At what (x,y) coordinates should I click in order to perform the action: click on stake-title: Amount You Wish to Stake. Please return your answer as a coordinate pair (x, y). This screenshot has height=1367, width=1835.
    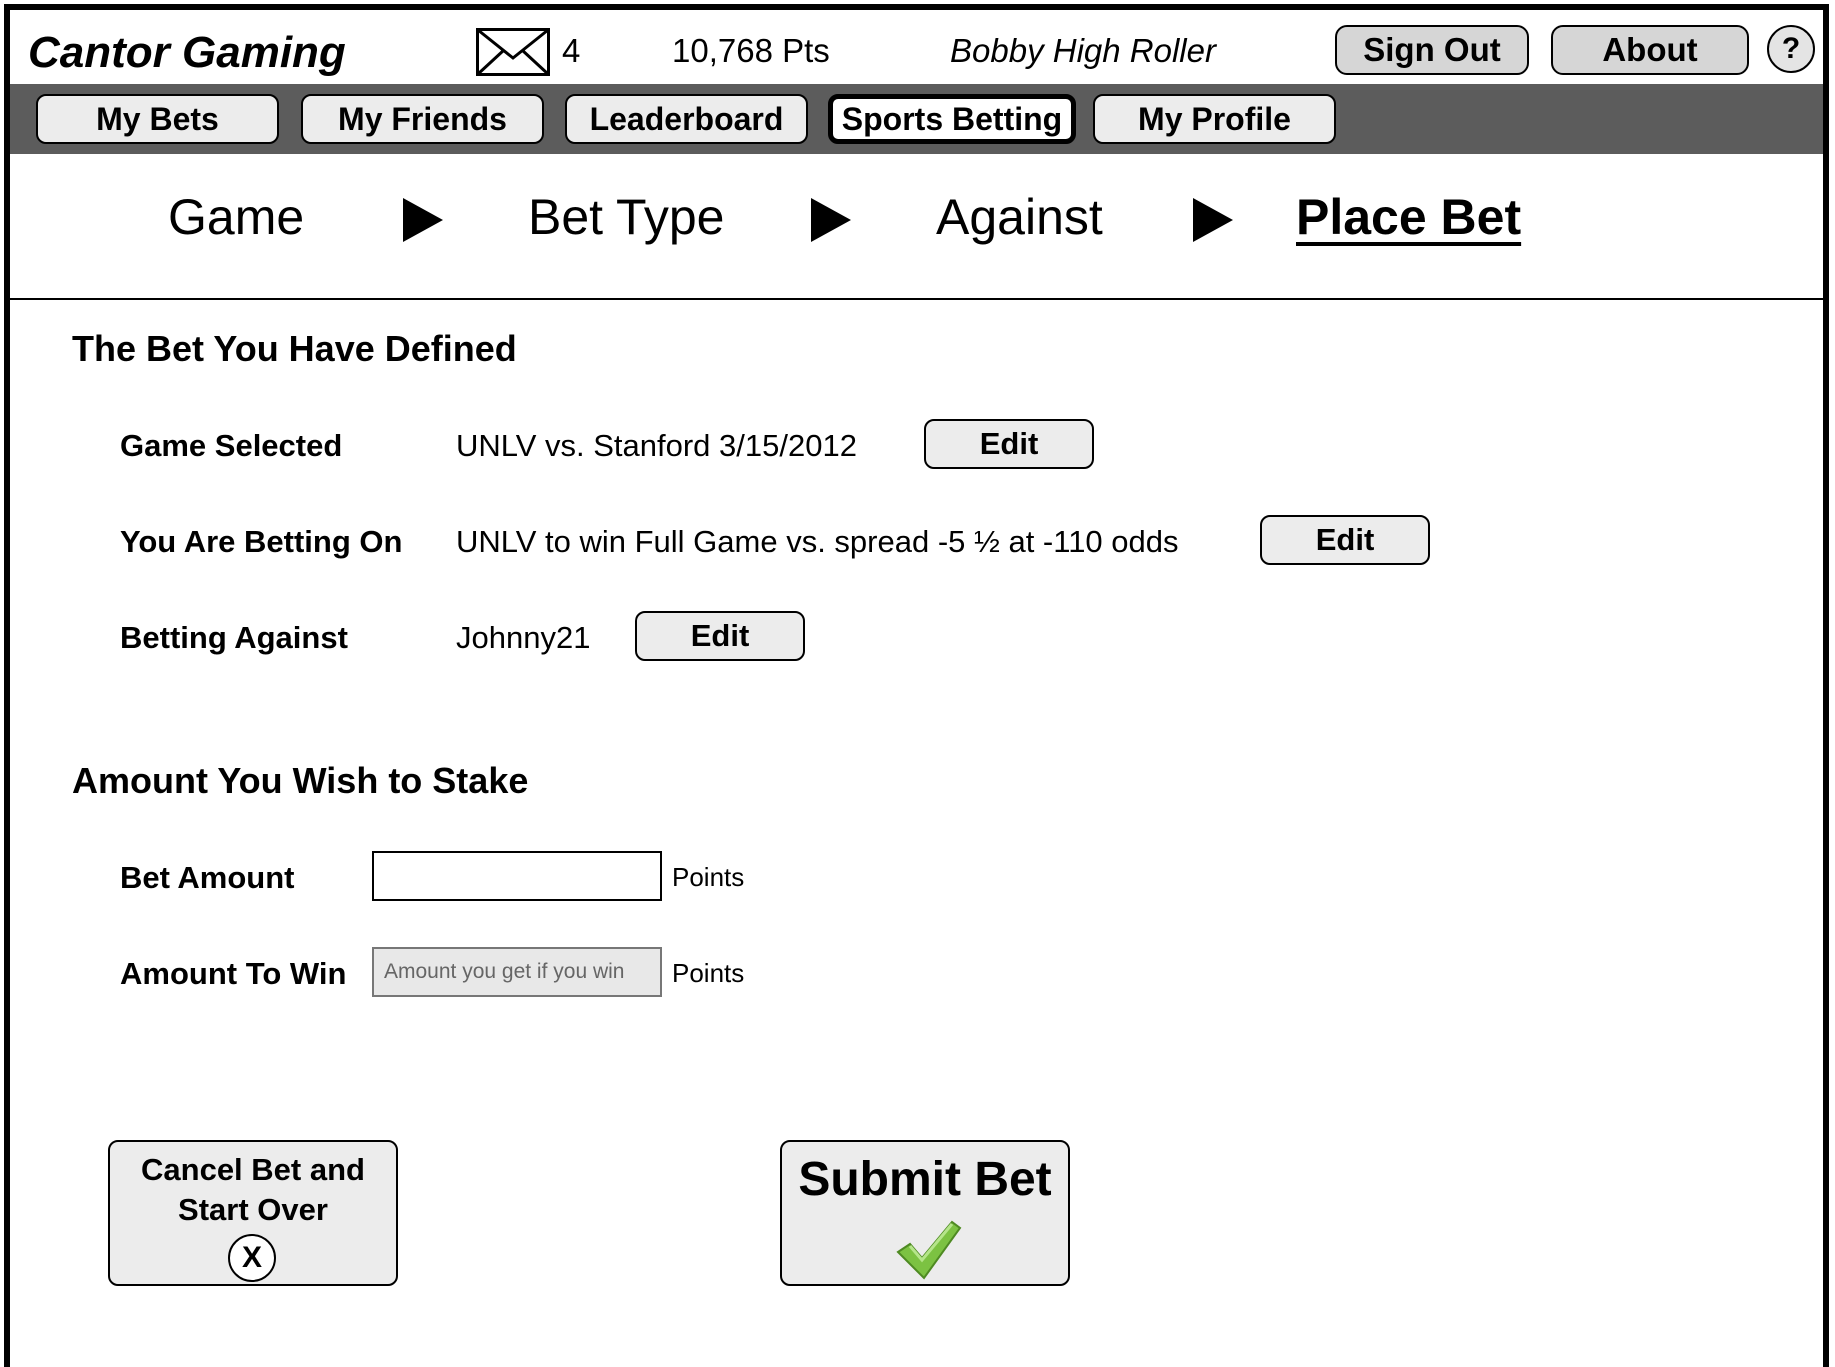
    Looking at the image, I should click on (300, 780).